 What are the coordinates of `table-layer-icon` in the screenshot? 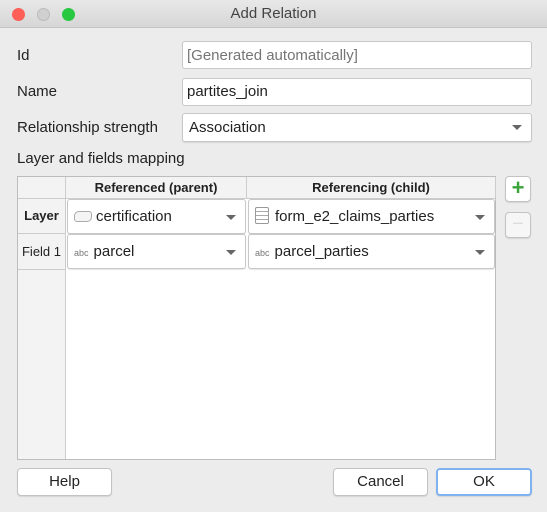 It's located at (262, 215).